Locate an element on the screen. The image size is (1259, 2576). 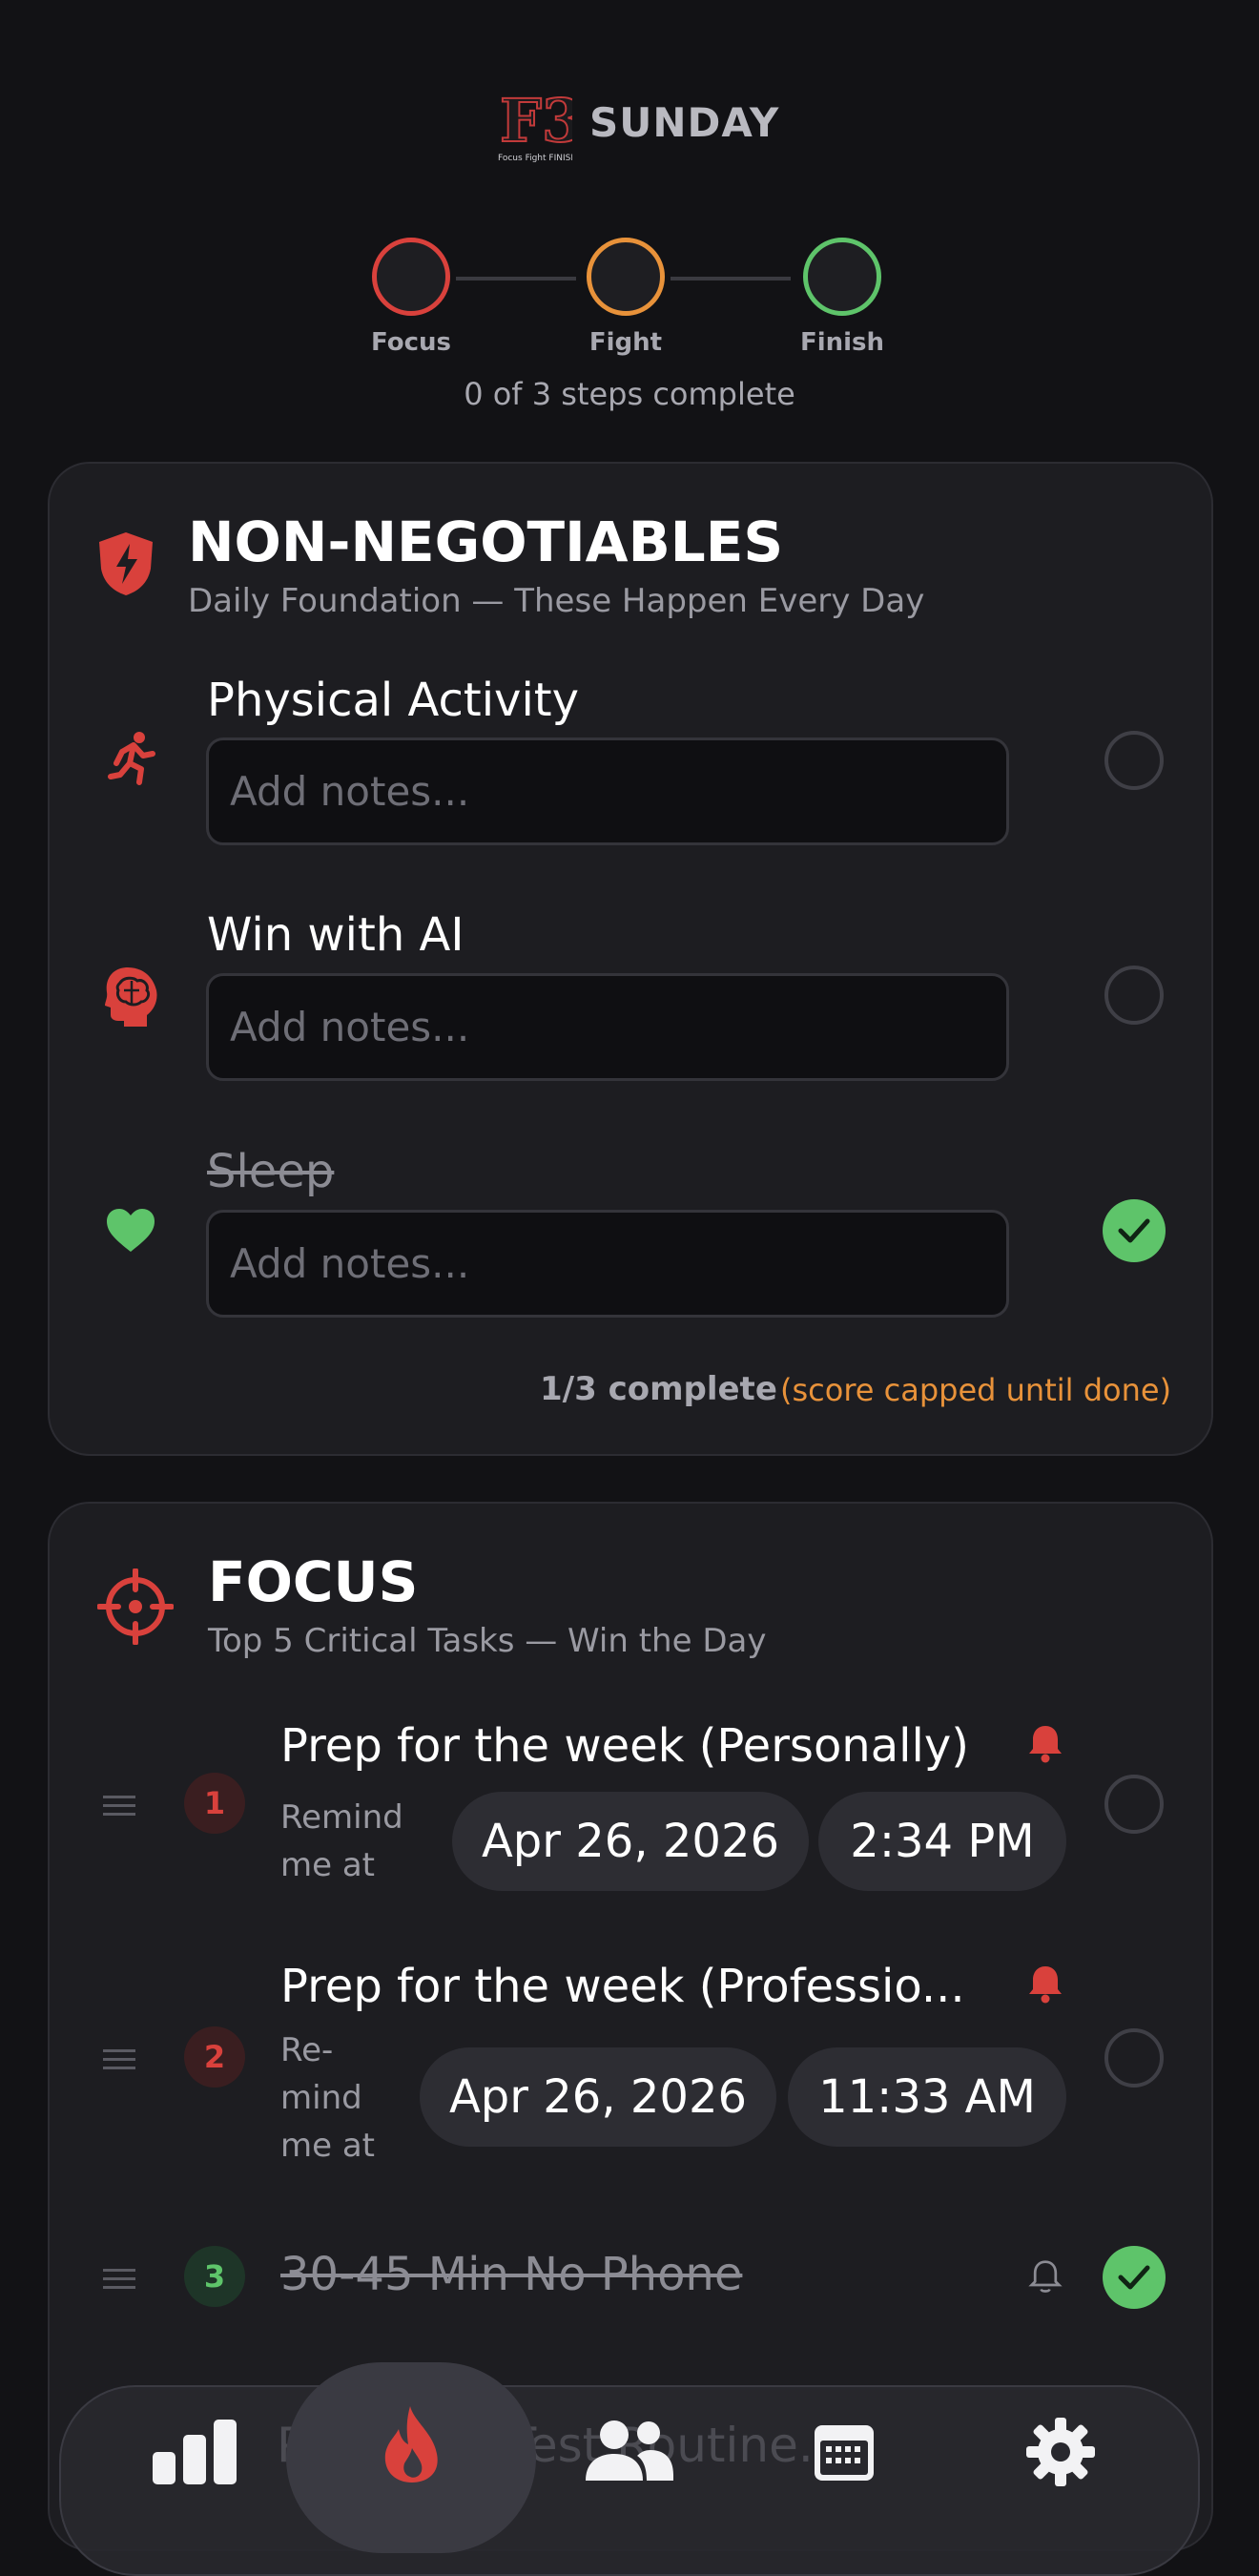
step-label: Fight is located at coordinates (625, 342).